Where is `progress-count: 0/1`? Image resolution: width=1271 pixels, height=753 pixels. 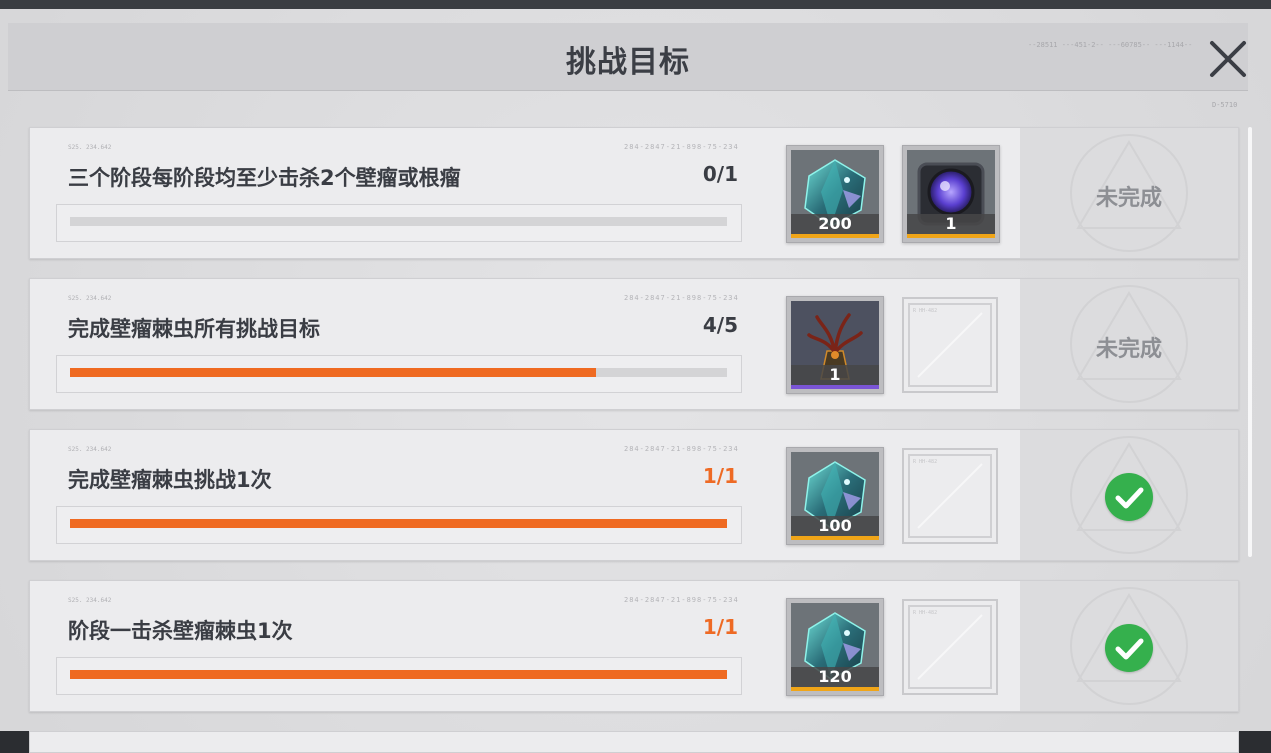 progress-count: 0/1 is located at coordinates (720, 174).